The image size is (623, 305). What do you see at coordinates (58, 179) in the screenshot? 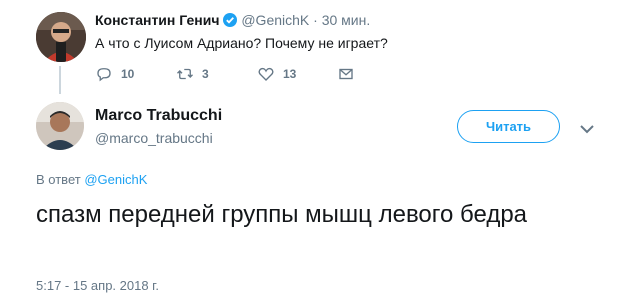
I see `reply-prefix: В ответ` at bounding box center [58, 179].